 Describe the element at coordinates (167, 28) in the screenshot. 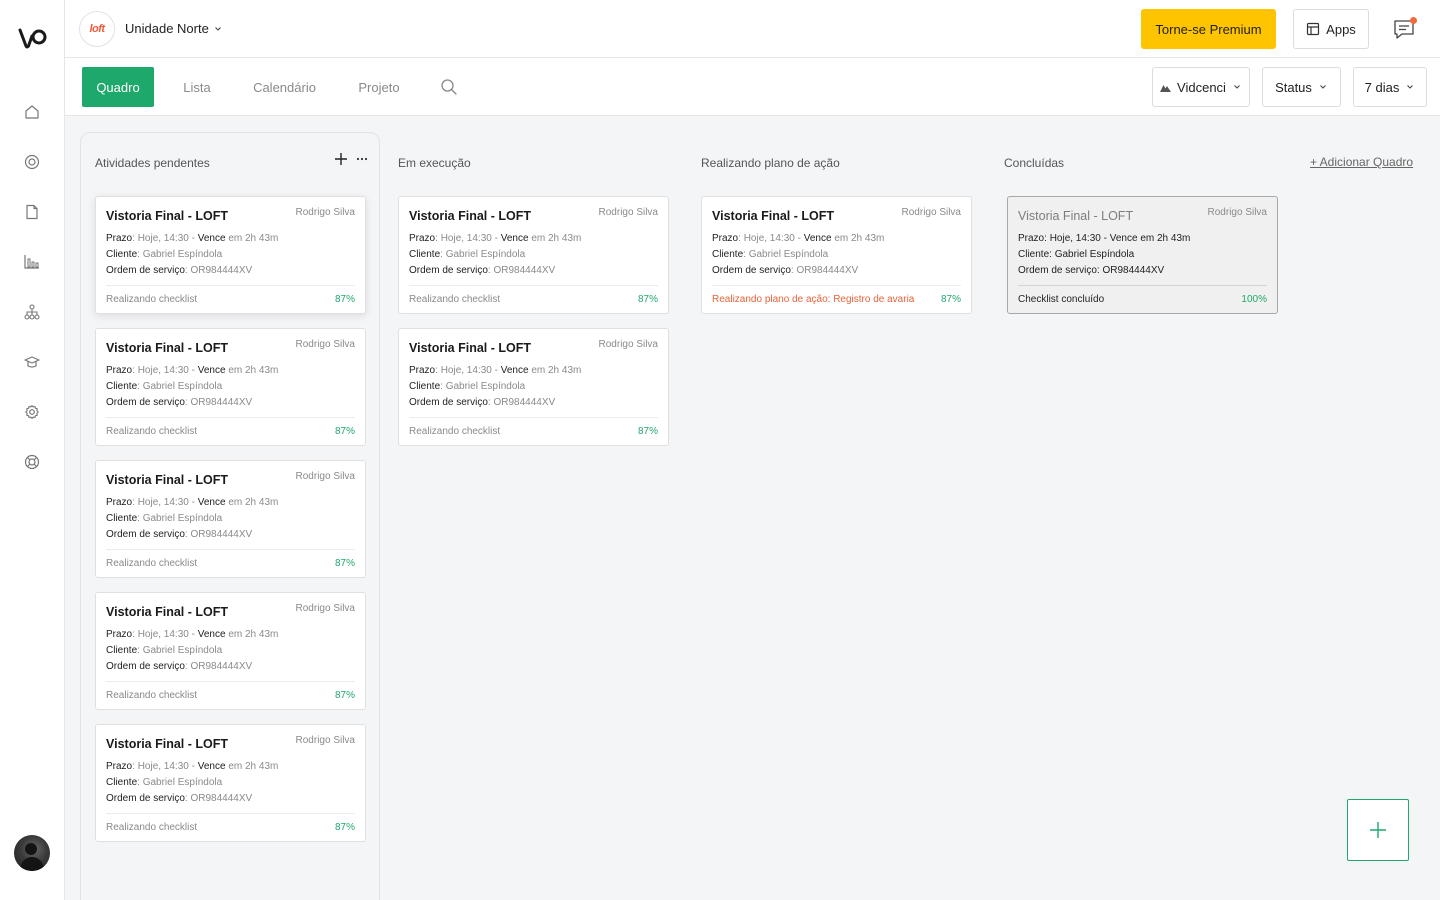

I see `unit-name: Unidade Norte` at that location.